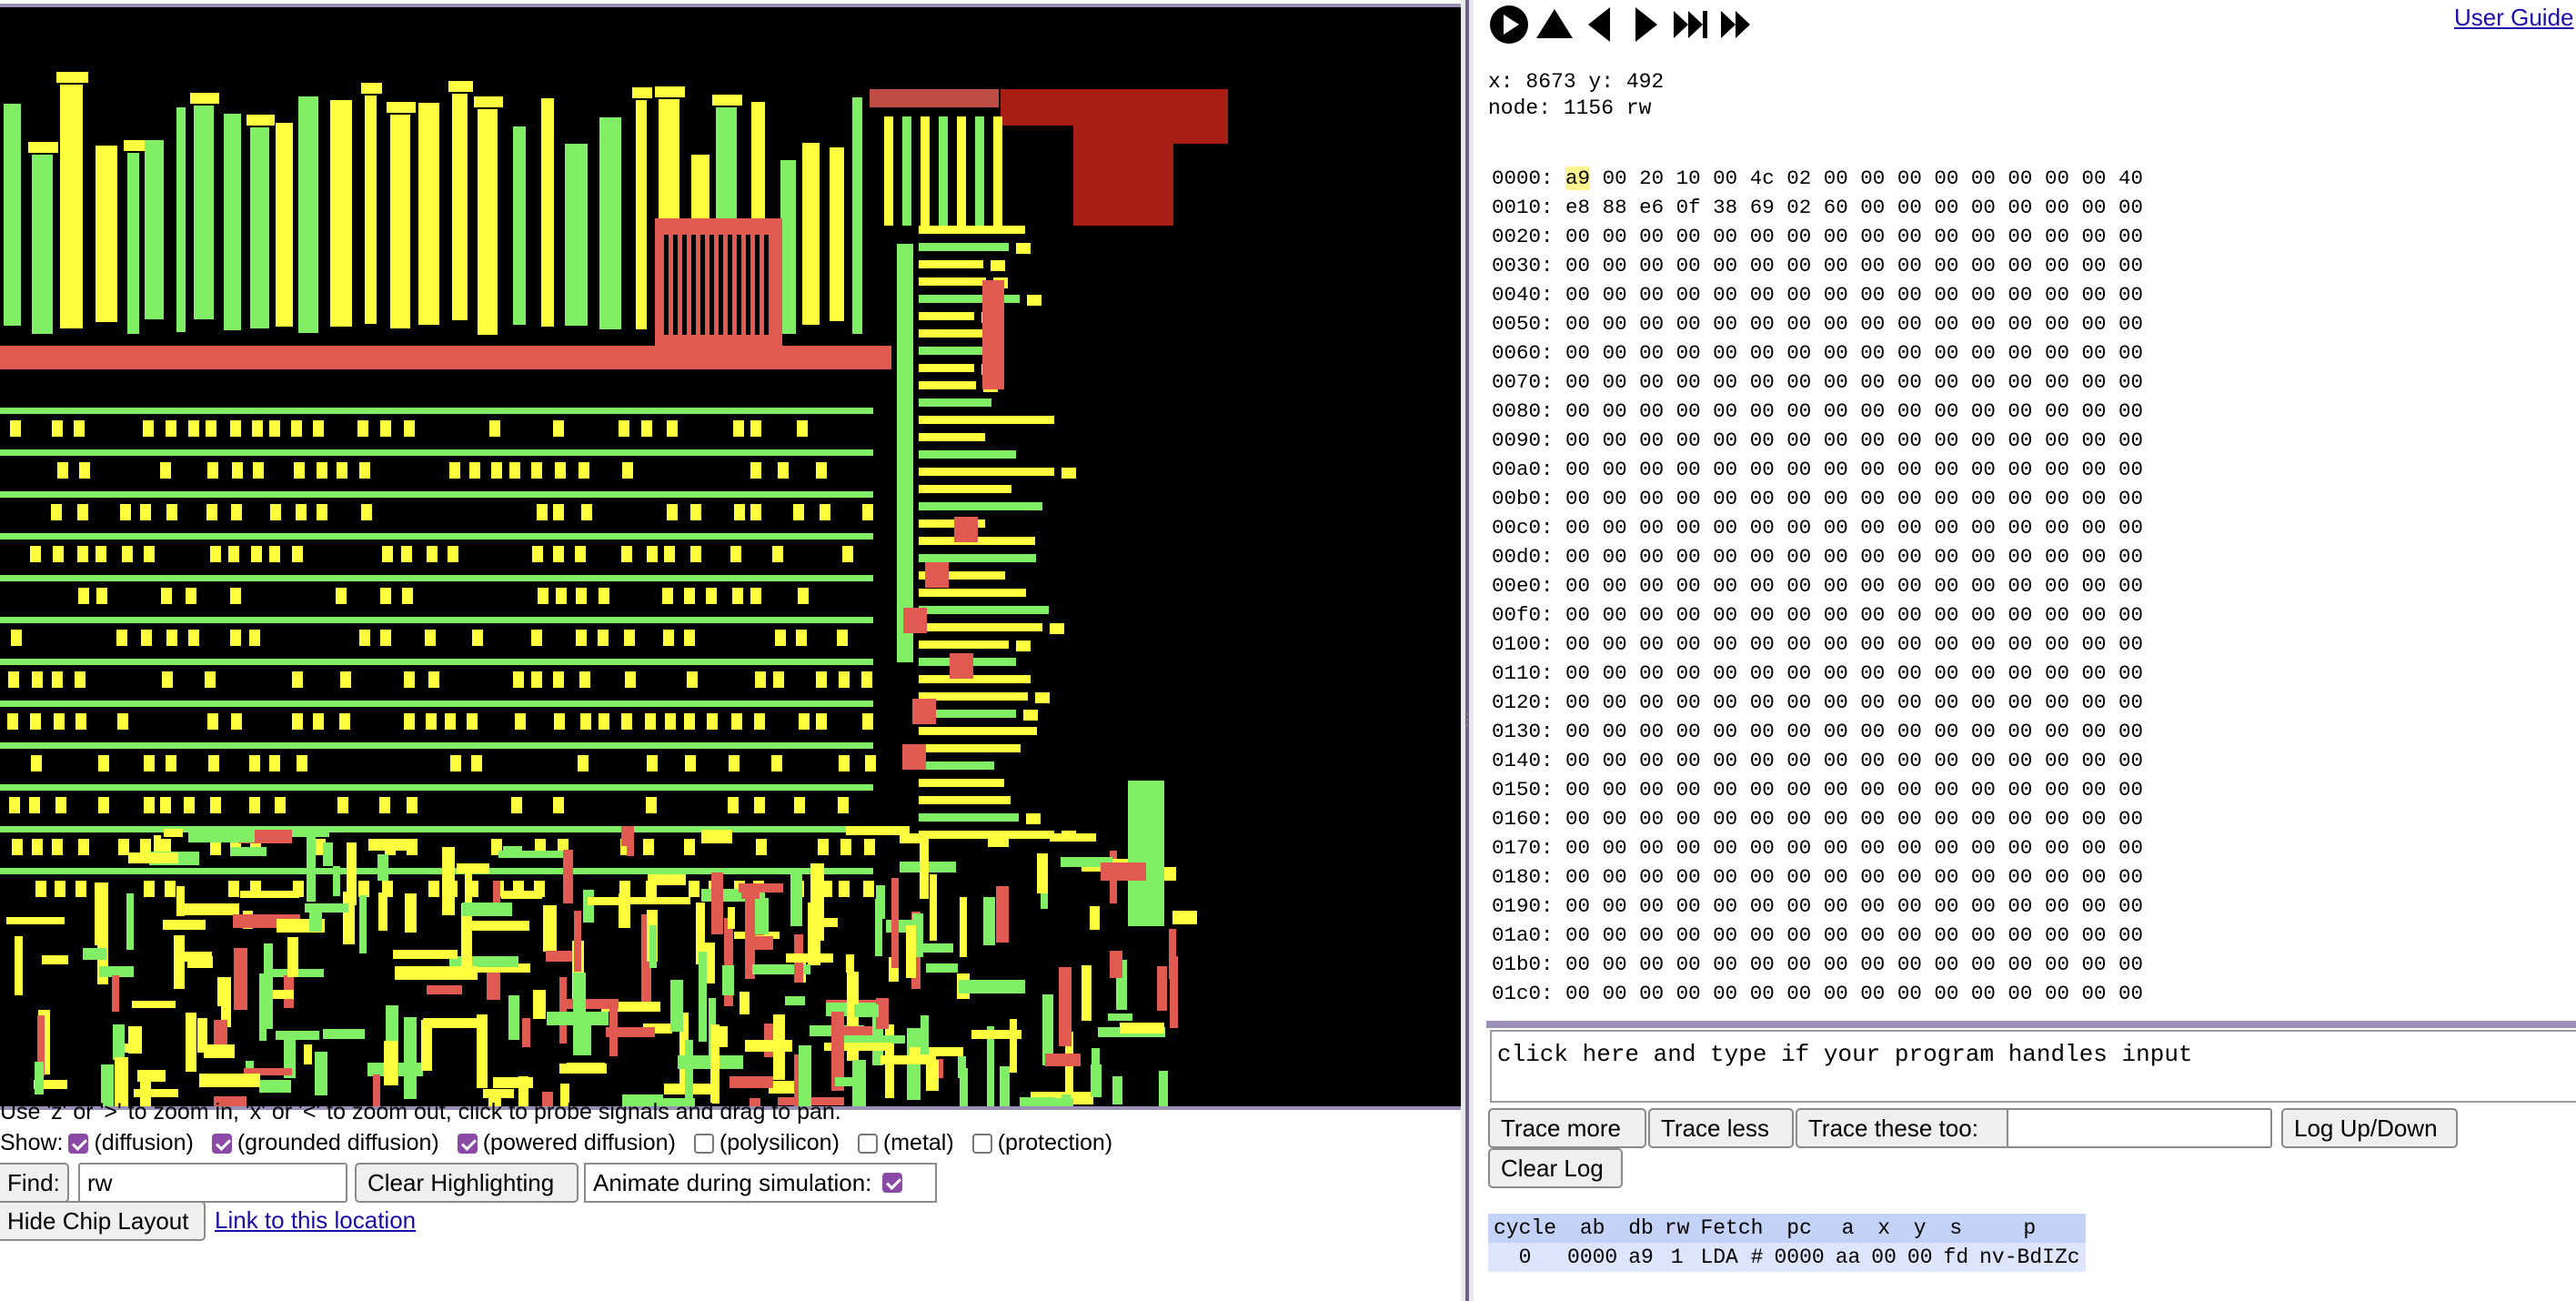 The height and width of the screenshot is (1301, 2576). Describe the element at coordinates (1904, 1128) in the screenshot. I see `trace-these-too-button: Trace these too:` at that location.